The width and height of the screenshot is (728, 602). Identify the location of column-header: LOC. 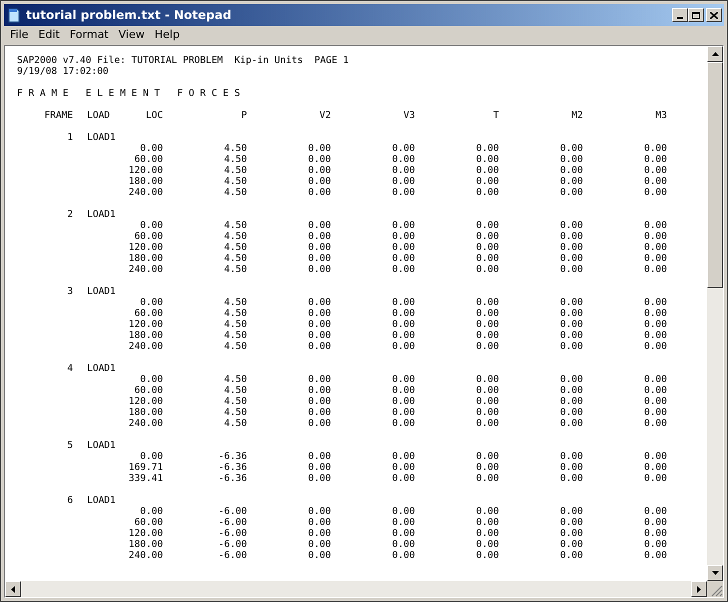
(154, 115).